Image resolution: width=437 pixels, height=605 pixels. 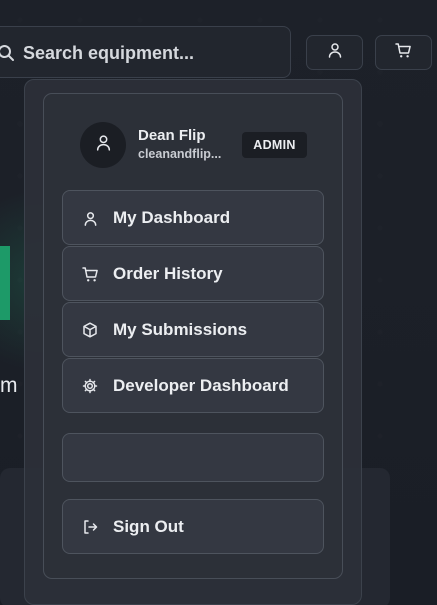 What do you see at coordinates (172, 217) in the screenshot?
I see `menu-item-label: My Dashboard` at bounding box center [172, 217].